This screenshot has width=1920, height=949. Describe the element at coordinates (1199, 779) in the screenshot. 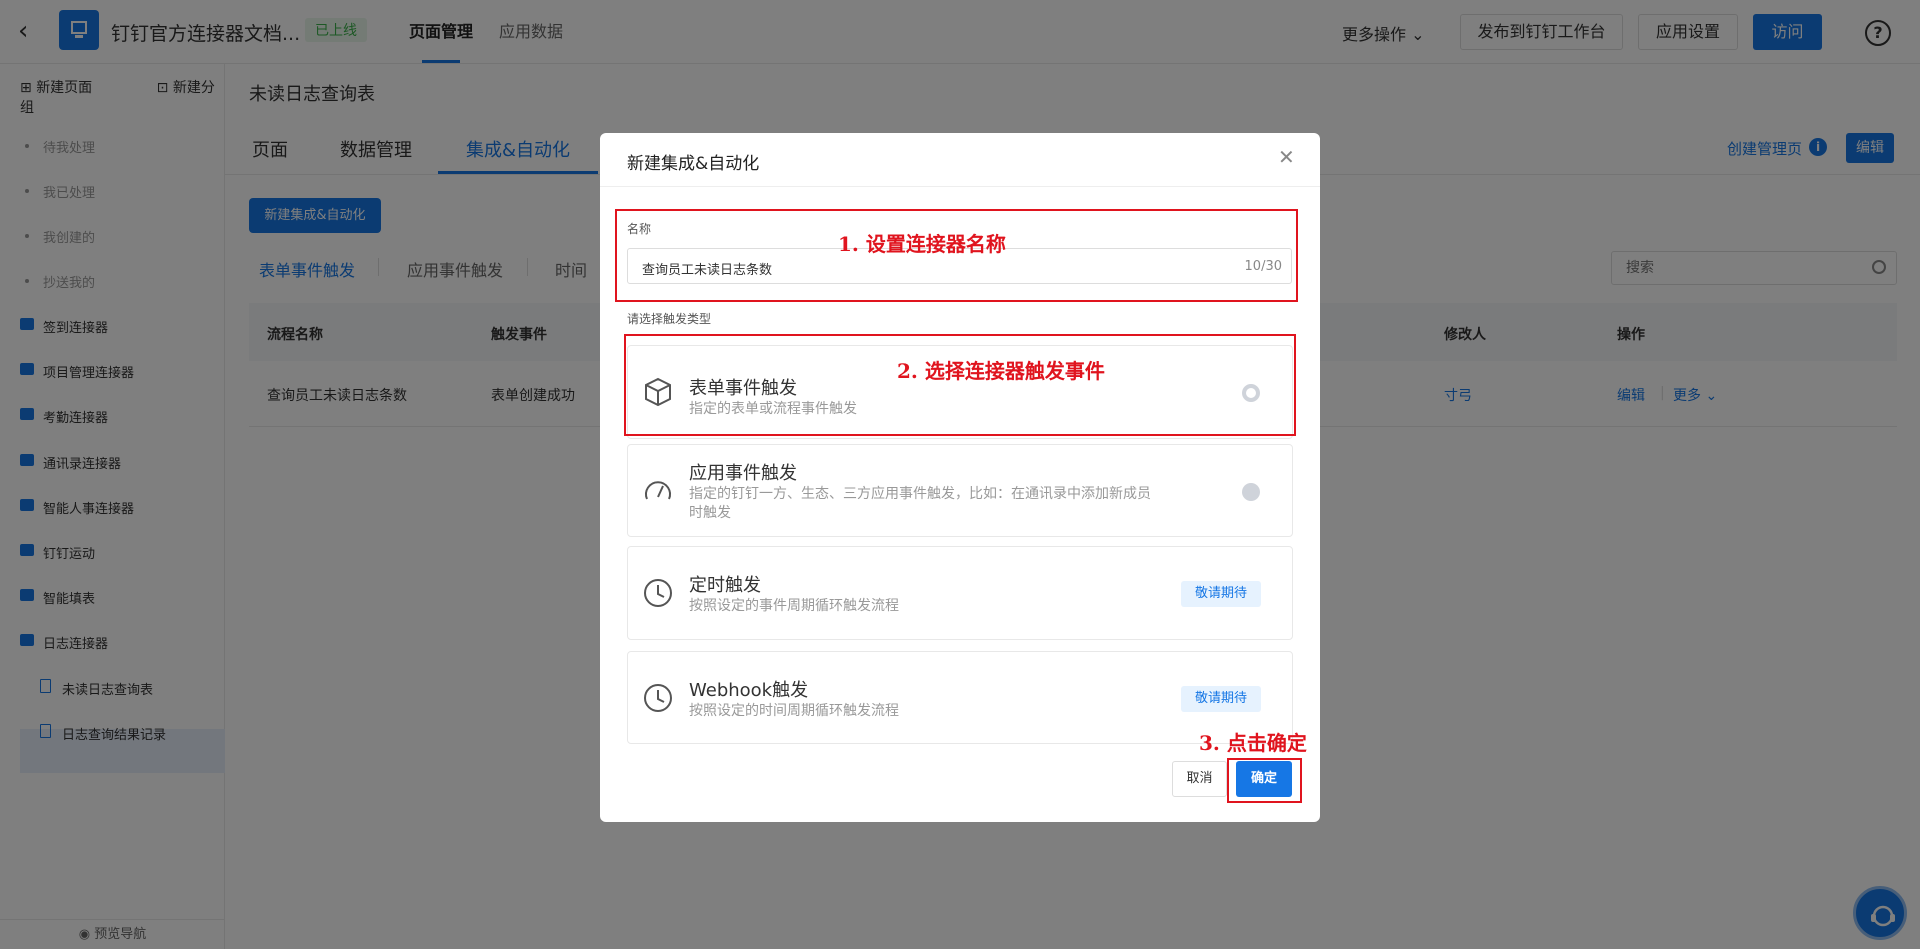

I see `cancel-button: 取消` at that location.